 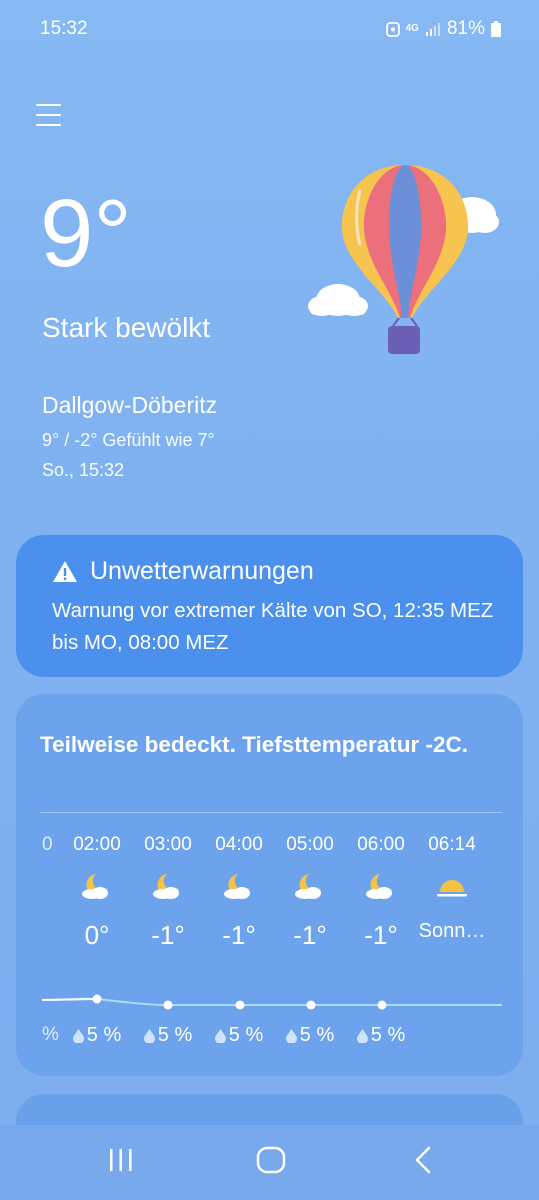 I want to click on notification-icon, so click(x=392, y=29).